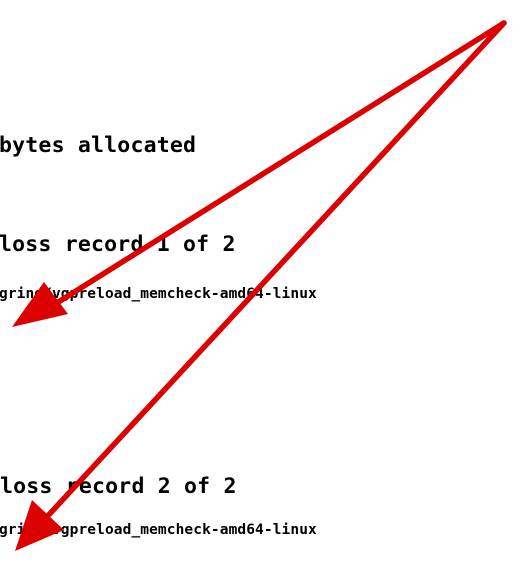  I want to click on output-line-preload-path-1: grind/vgpreload_memcheck-amd64-linux, so click(158, 294).